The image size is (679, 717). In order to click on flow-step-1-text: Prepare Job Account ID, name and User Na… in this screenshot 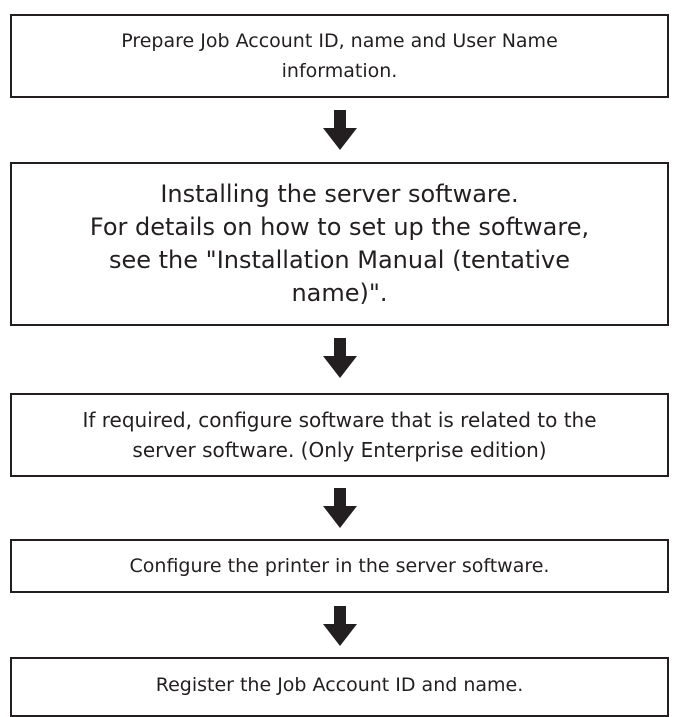, I will do `click(339, 56)`.